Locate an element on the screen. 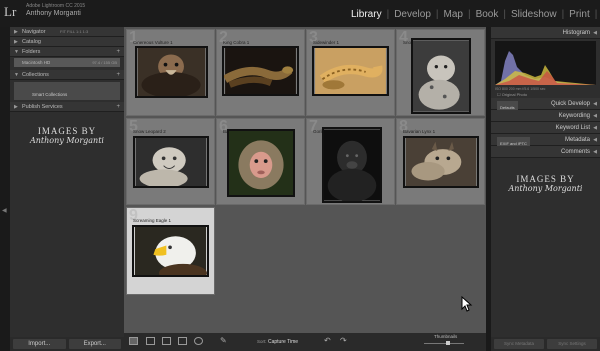  photo-eagle is located at coordinates (170, 251).